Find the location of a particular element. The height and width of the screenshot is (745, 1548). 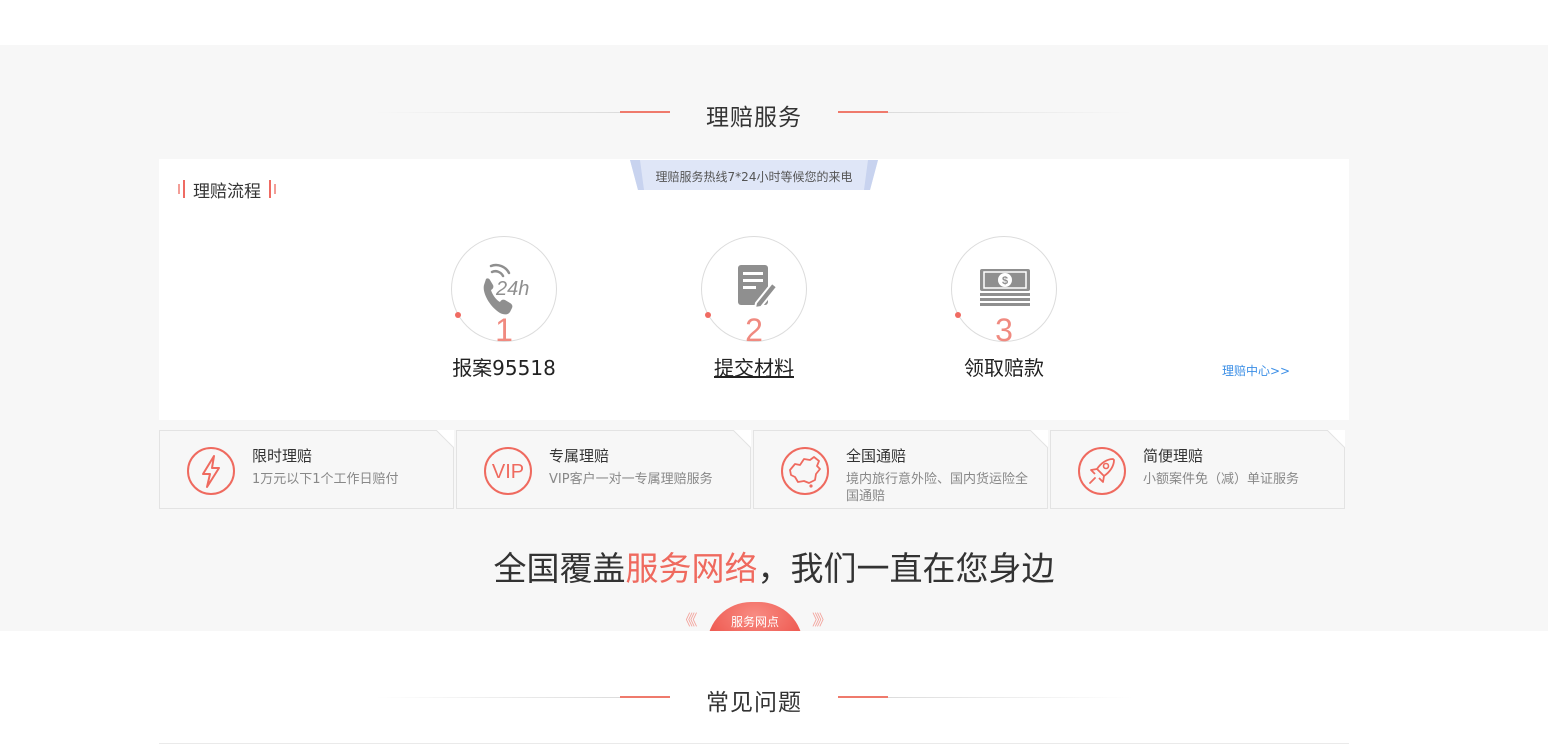

feature-title: 全国通赔 is located at coordinates (876, 456).